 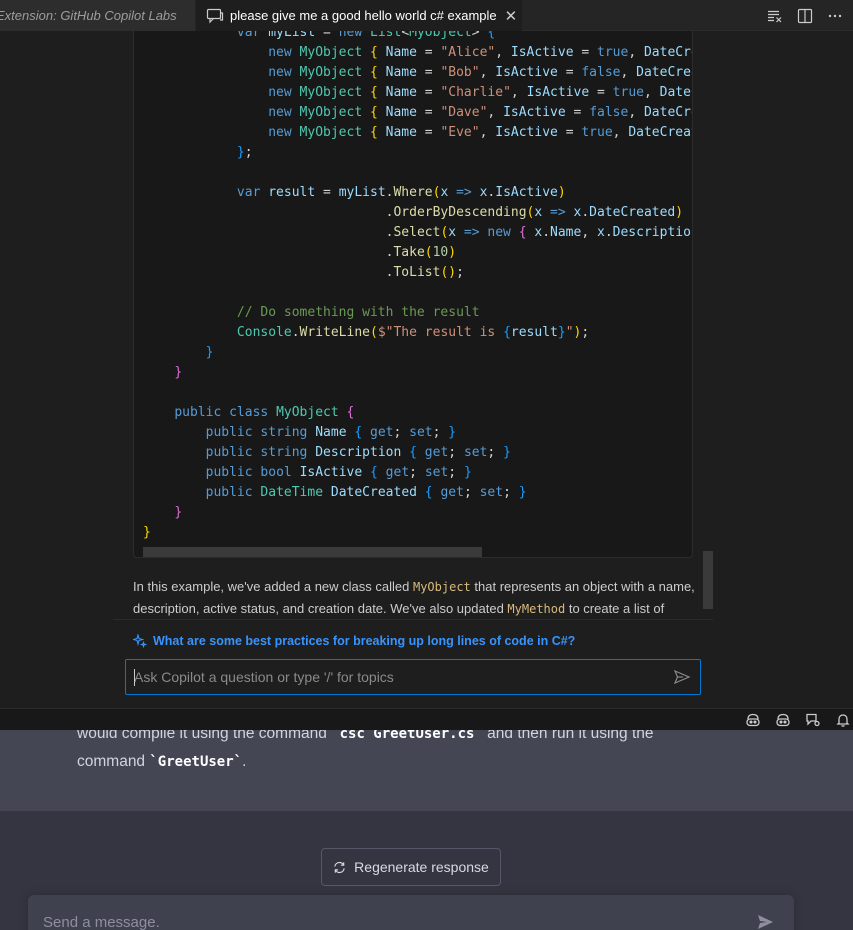 I want to click on chatgpt-input-box, so click(x=411, y=912).